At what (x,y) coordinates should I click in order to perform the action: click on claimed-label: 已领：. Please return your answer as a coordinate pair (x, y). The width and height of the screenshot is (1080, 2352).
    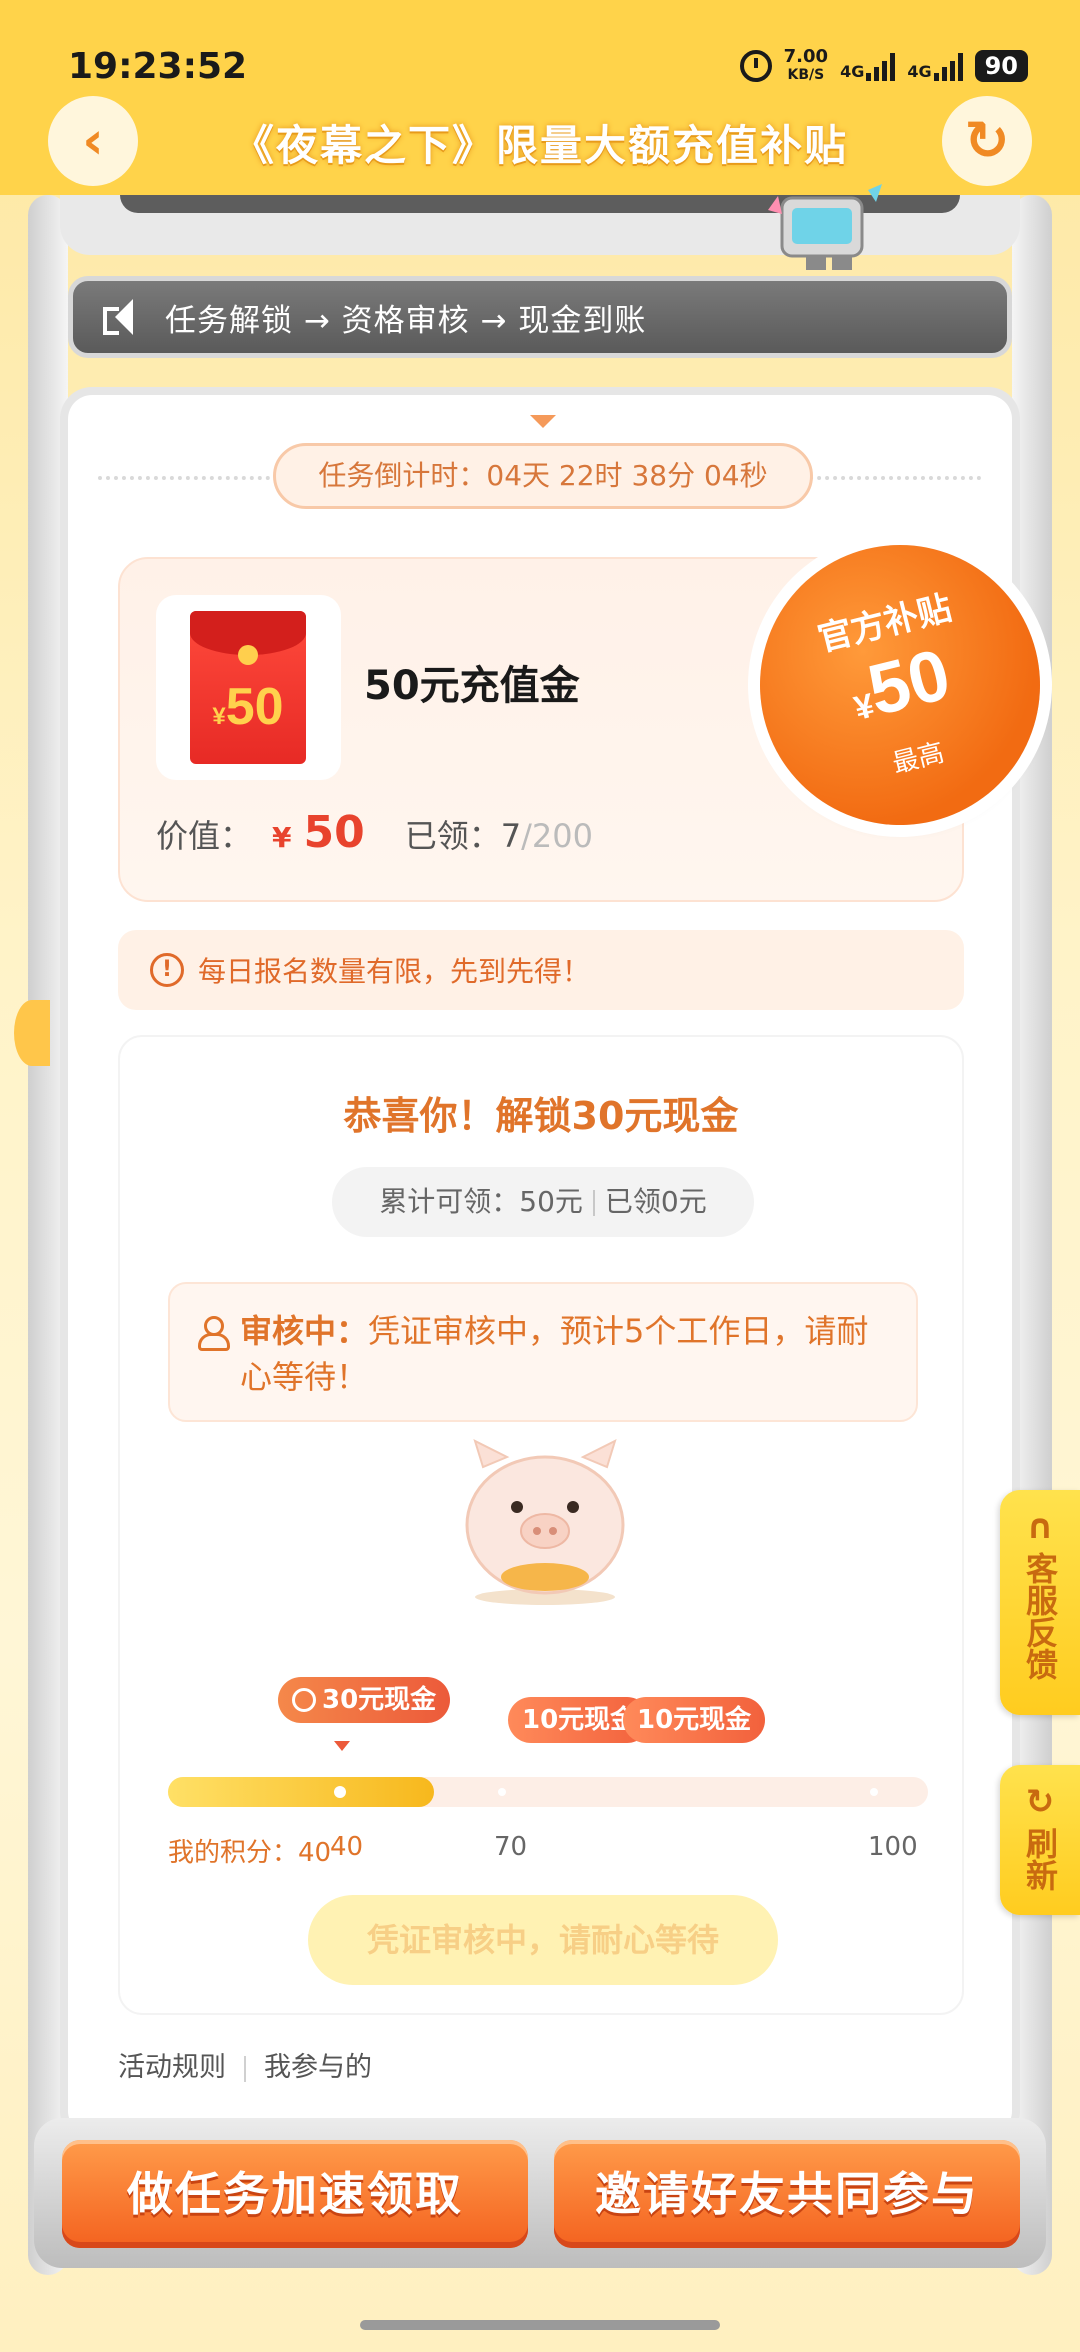
    Looking at the image, I should click on (452, 836).